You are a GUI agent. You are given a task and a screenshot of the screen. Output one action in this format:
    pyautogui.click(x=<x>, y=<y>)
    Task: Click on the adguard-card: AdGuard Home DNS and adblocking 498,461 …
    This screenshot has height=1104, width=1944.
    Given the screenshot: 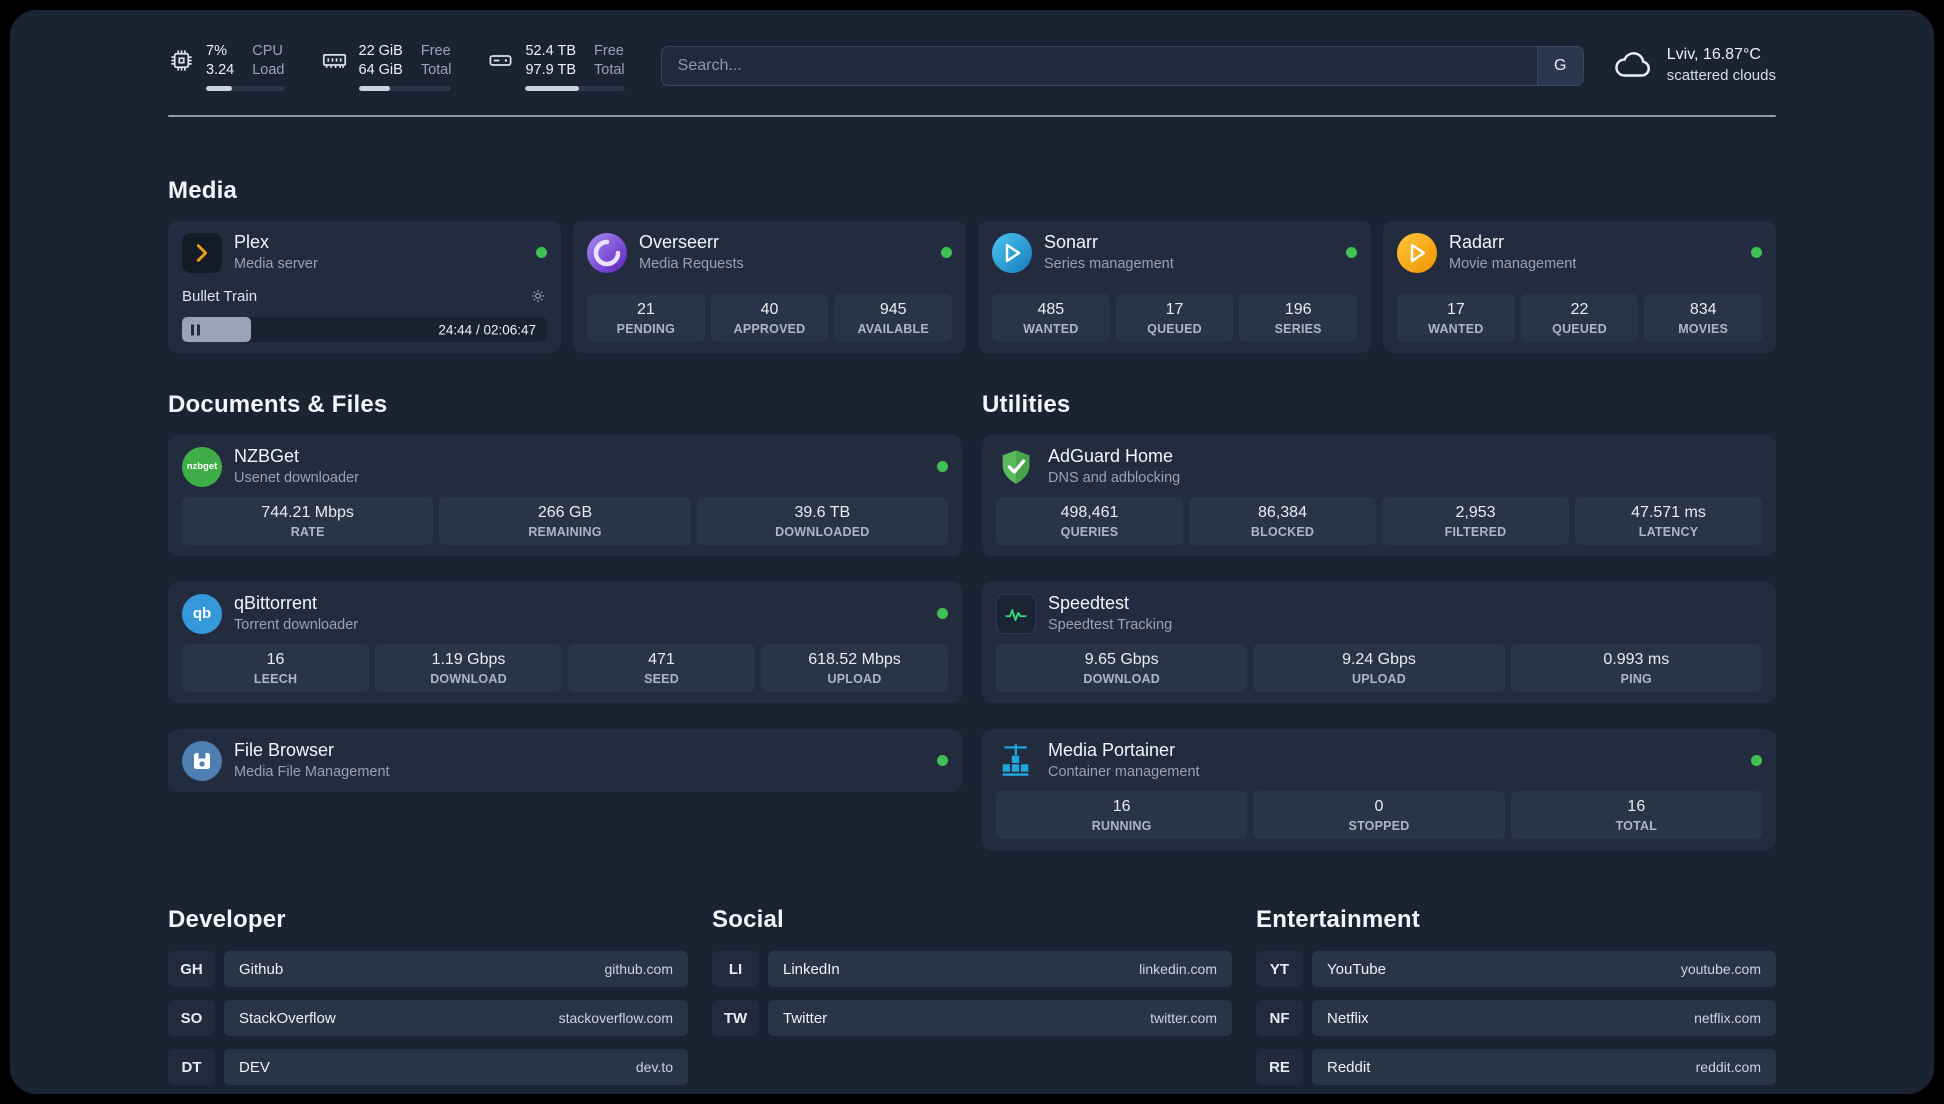 What is the action you would take?
    pyautogui.click(x=1379, y=496)
    